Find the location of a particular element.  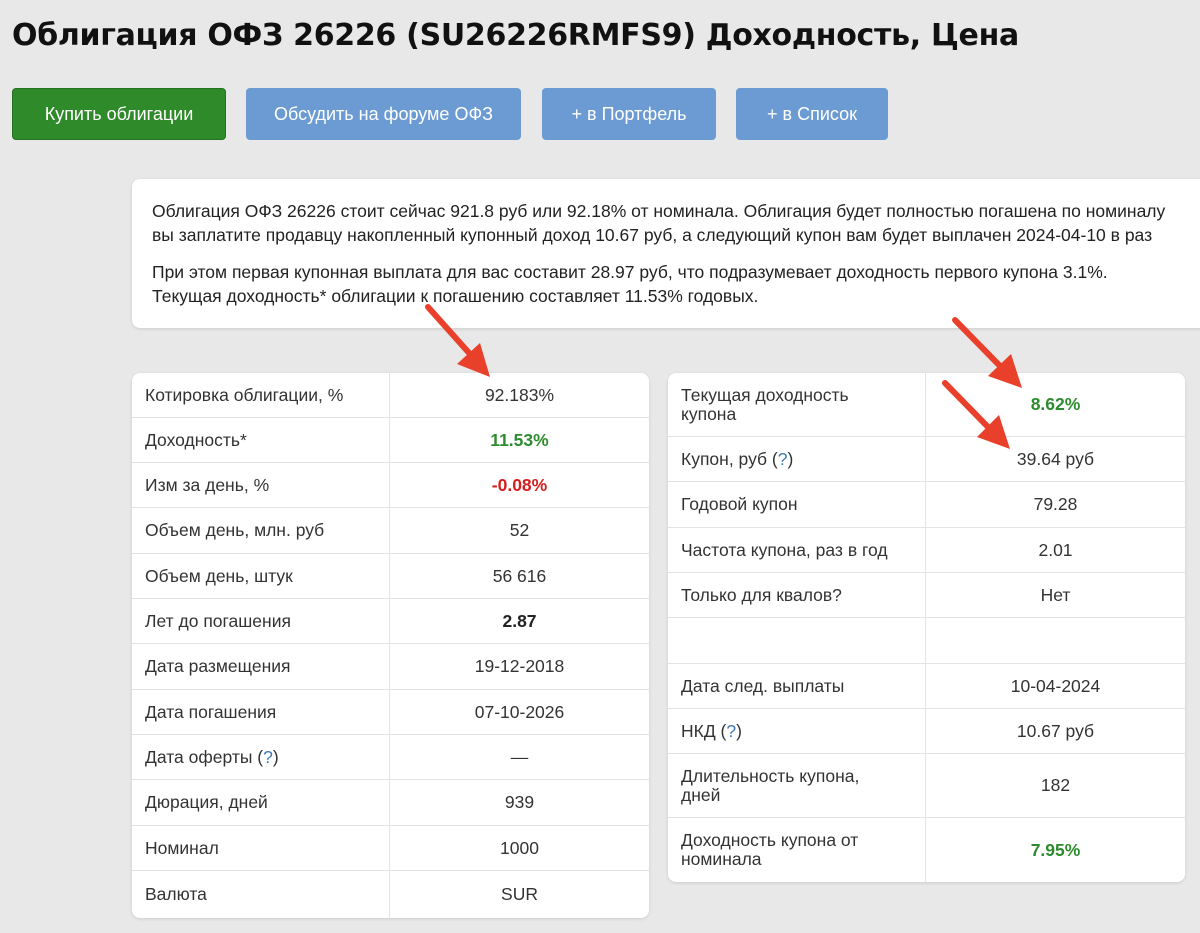

row-value: Нет is located at coordinates (1055, 594).